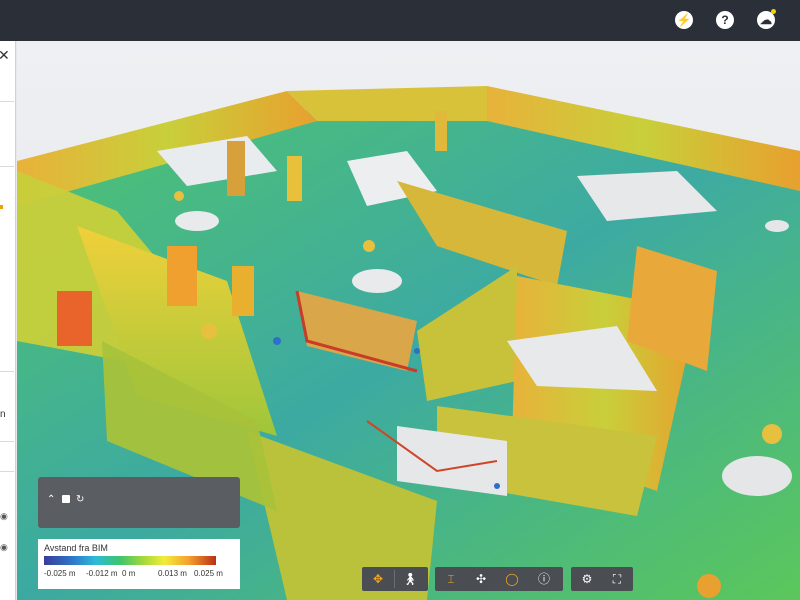  I want to click on legend-tick: 0.025 m, so click(208, 573).